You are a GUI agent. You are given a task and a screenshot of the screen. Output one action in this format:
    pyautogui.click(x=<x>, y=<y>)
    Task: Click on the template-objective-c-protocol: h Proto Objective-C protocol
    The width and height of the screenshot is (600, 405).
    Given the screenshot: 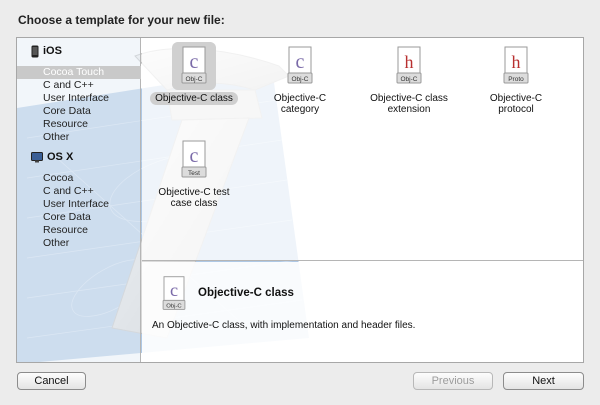 What is the action you would take?
    pyautogui.click(x=516, y=79)
    